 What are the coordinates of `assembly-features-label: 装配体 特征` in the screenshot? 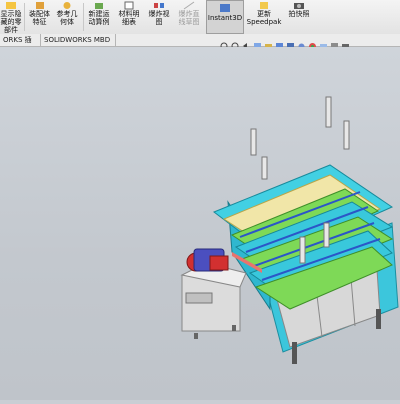 It's located at (39, 18).